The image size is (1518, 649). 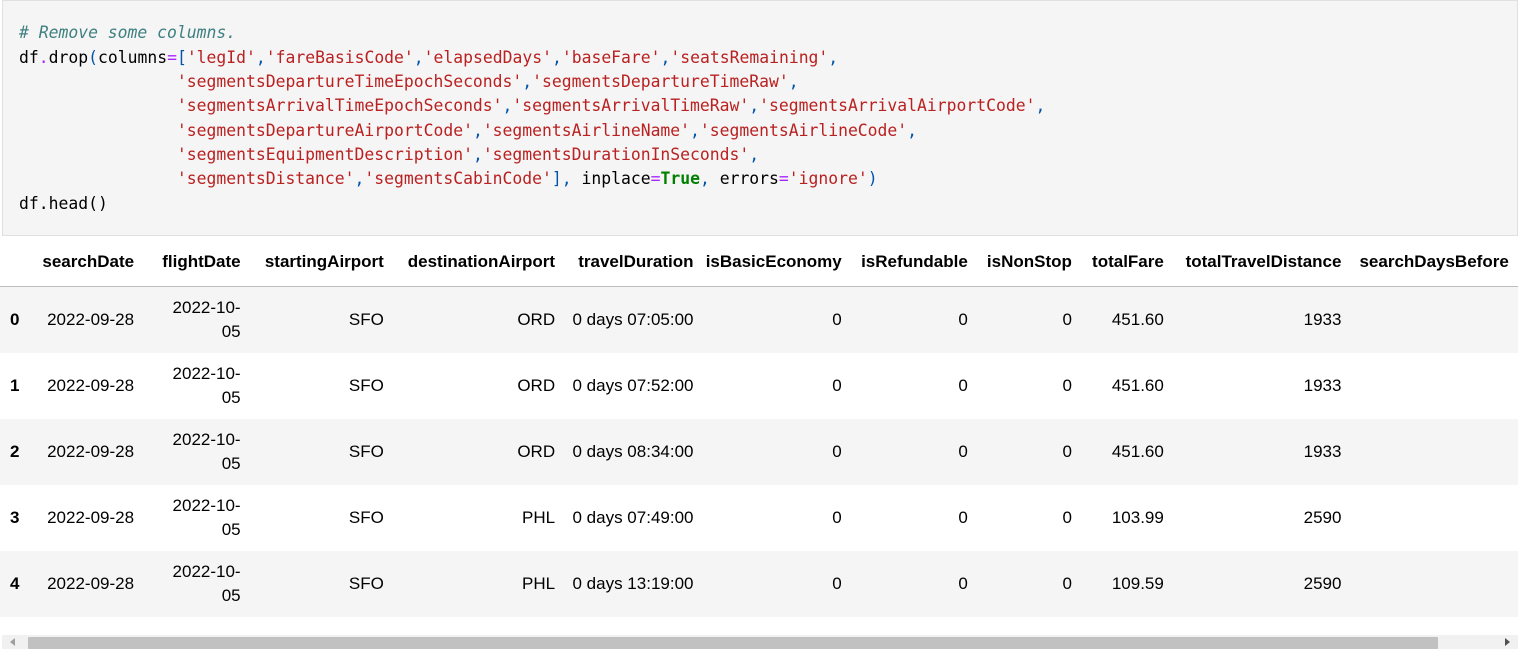 I want to click on column-name-string: 'baseFare', so click(x=611, y=57).